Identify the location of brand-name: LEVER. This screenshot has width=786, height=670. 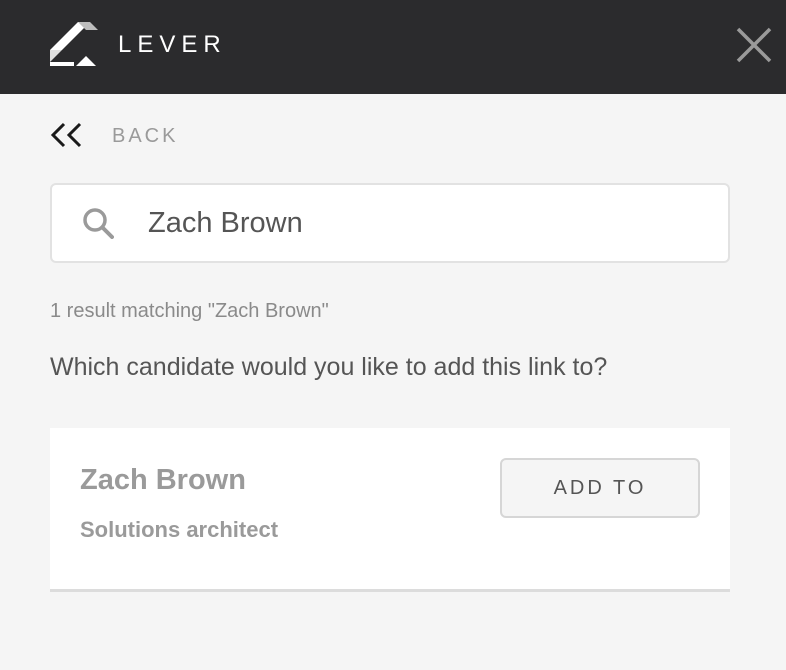
(172, 44).